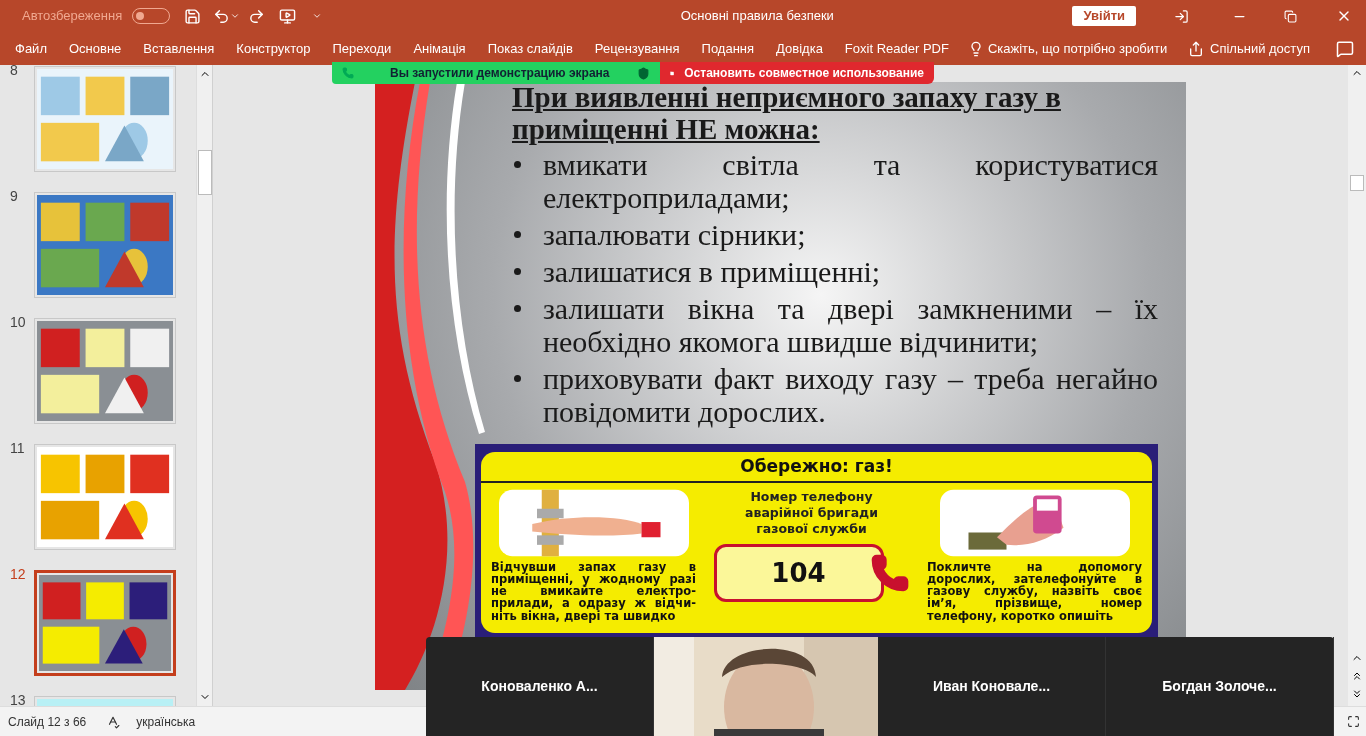 The width and height of the screenshot is (1366, 736). Describe the element at coordinates (17, 449) in the screenshot. I see `slide-number: 11` at that location.